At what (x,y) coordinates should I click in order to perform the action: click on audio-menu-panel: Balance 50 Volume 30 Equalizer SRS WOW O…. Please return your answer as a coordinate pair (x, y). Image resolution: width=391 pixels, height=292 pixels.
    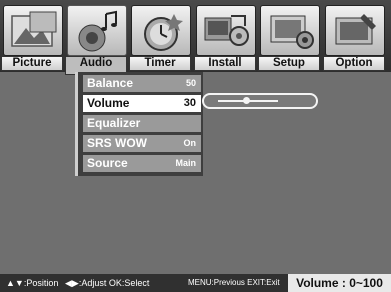
    Looking at the image, I should click on (139, 124).